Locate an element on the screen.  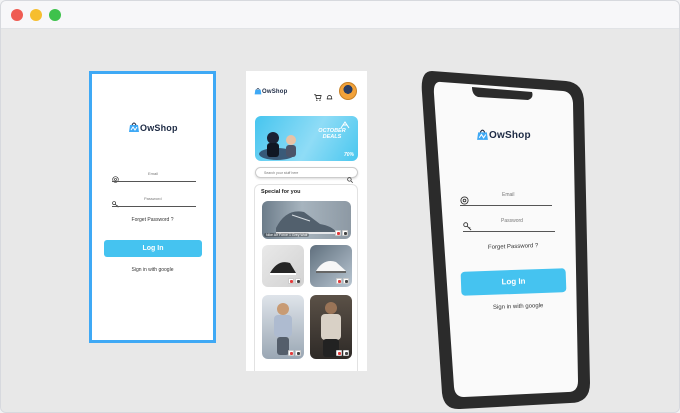
avatar is located at coordinates (348, 91).